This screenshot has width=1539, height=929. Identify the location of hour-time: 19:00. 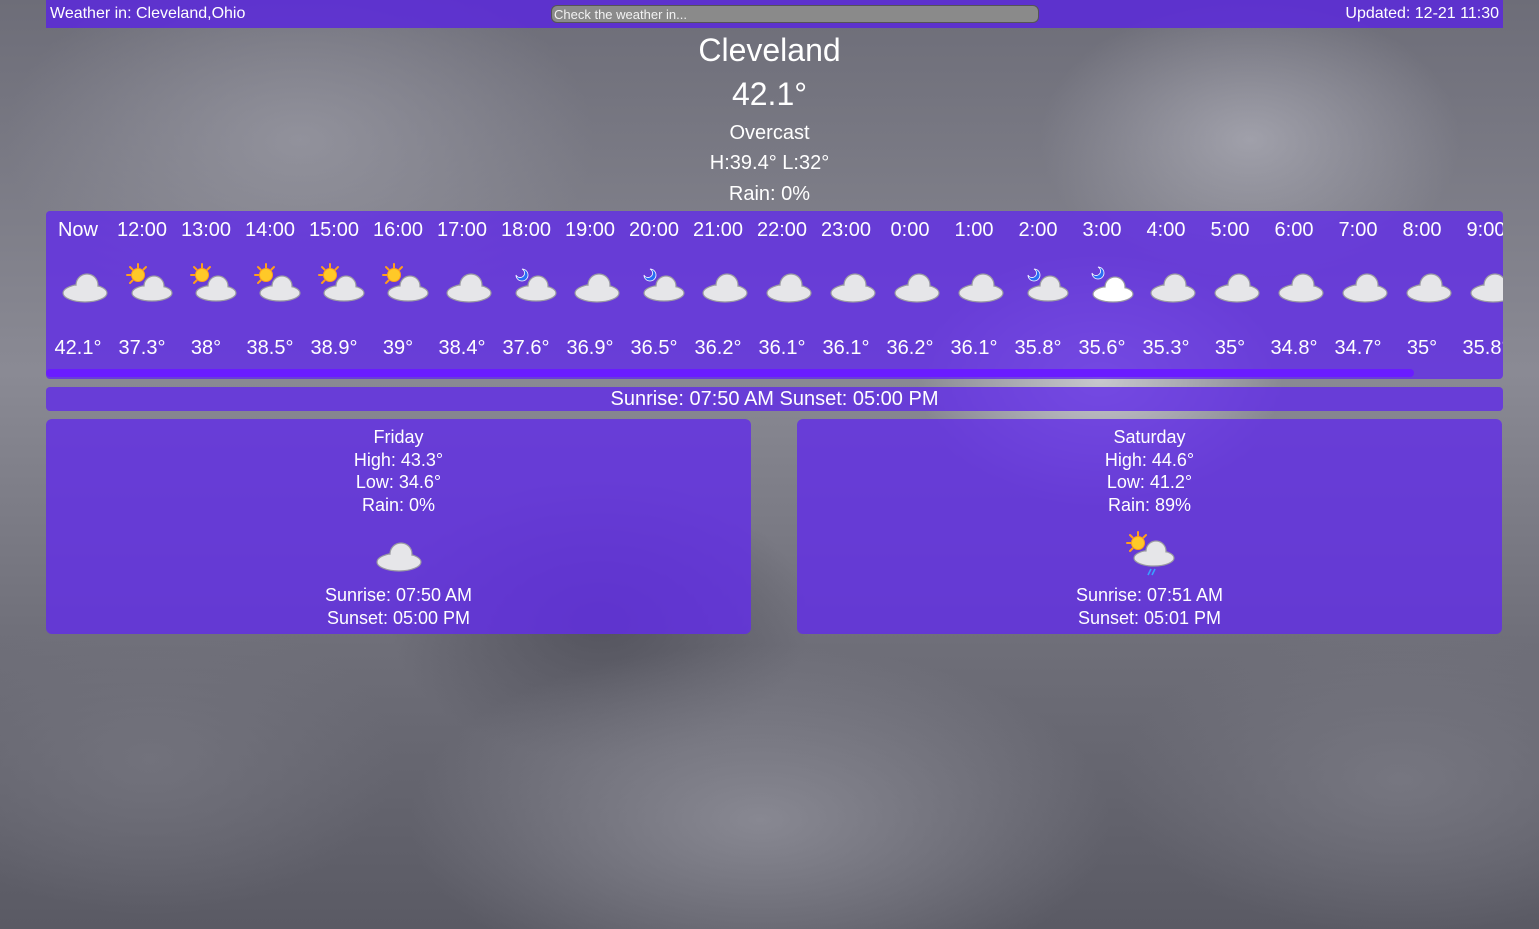
(590, 230).